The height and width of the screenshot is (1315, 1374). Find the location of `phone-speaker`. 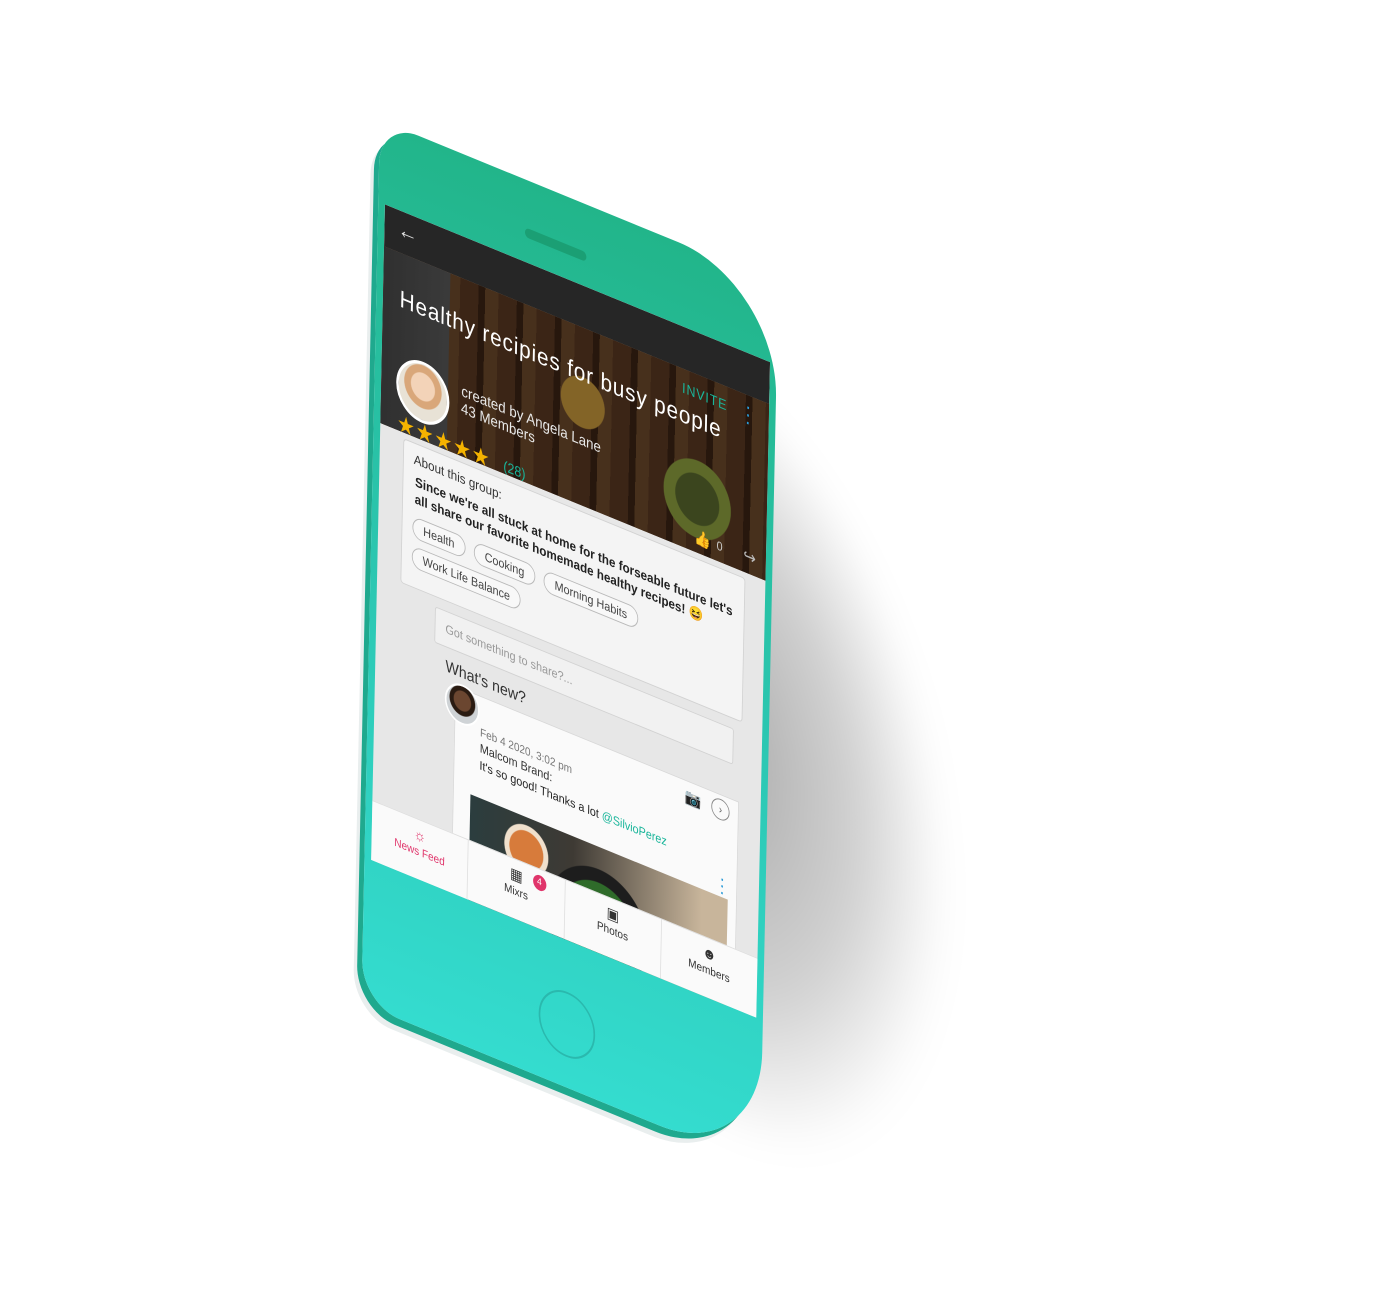

phone-speaker is located at coordinates (555, 244).